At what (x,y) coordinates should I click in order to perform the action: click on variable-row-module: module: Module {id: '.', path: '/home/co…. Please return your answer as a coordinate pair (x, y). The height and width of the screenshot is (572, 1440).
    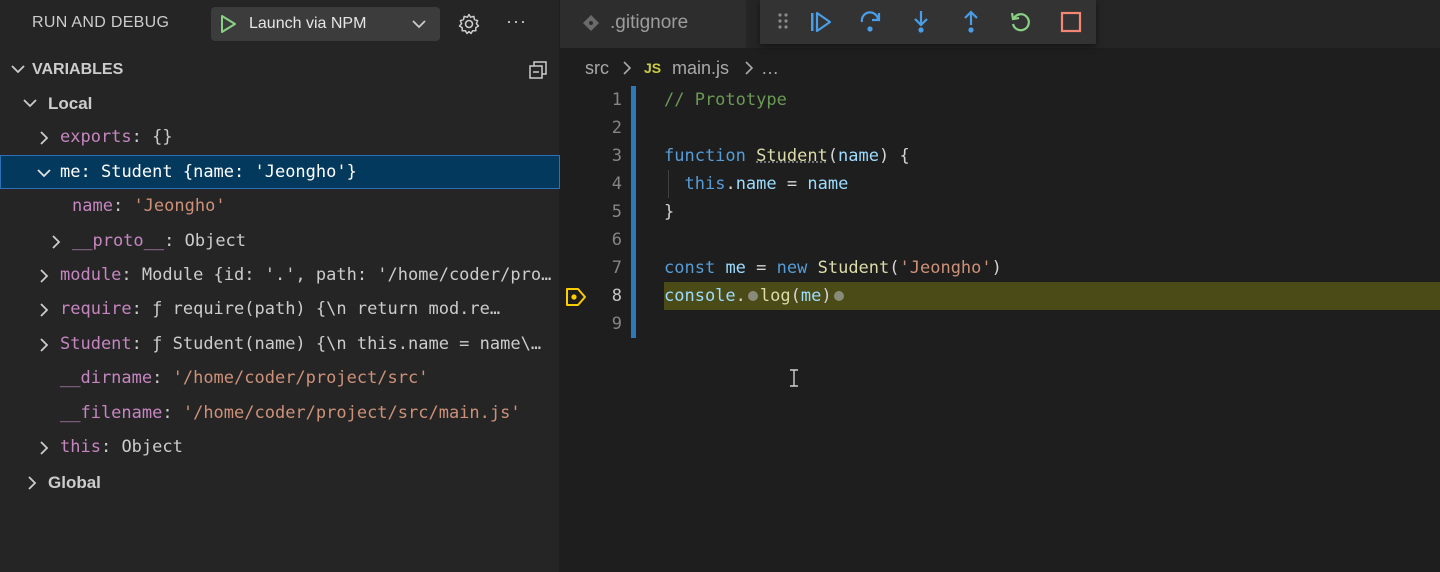
    Looking at the image, I should click on (280, 275).